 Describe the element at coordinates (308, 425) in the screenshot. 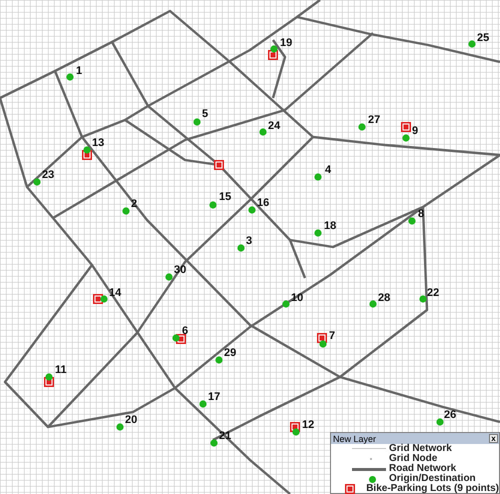

I see `point-label: 12` at that location.